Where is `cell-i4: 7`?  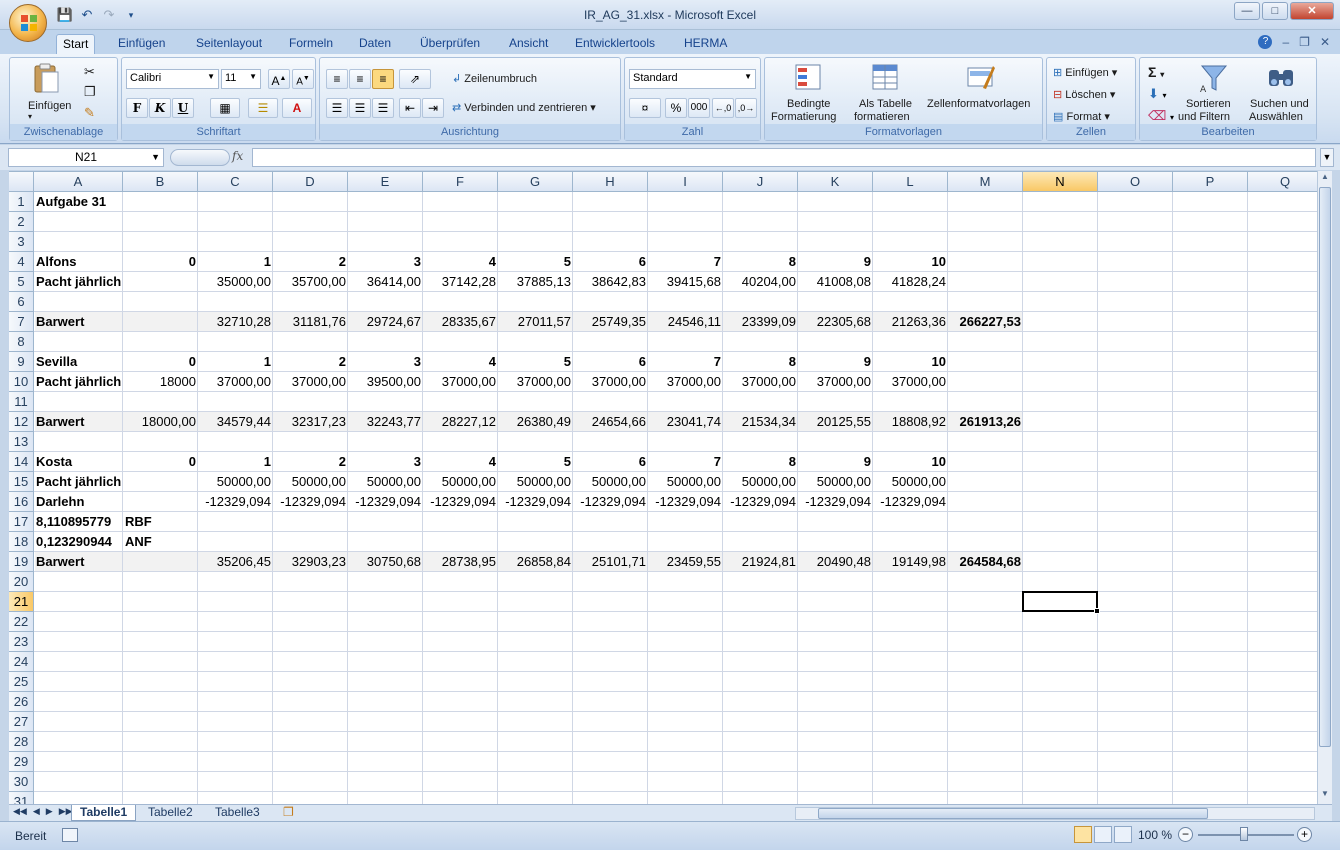
cell-i4: 7 is located at coordinates (685, 262).